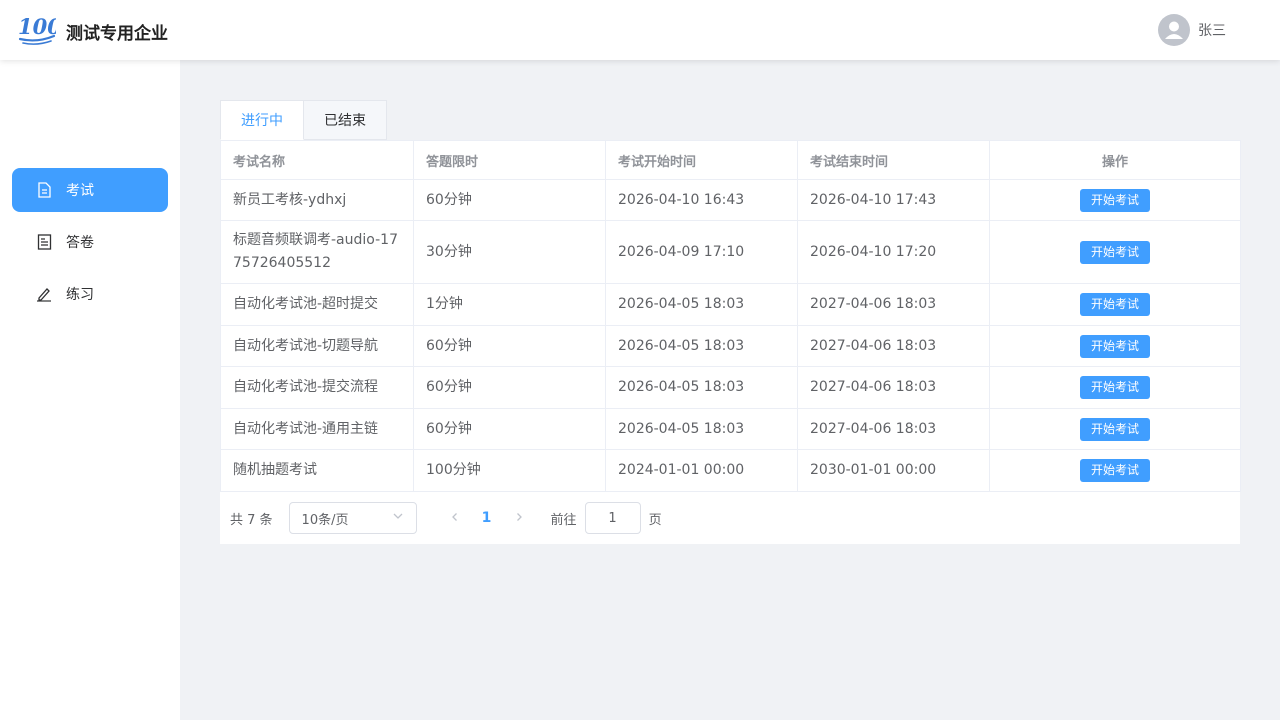 The height and width of the screenshot is (720, 1280). What do you see at coordinates (455, 518) in the screenshot?
I see `prev-page-icon` at bounding box center [455, 518].